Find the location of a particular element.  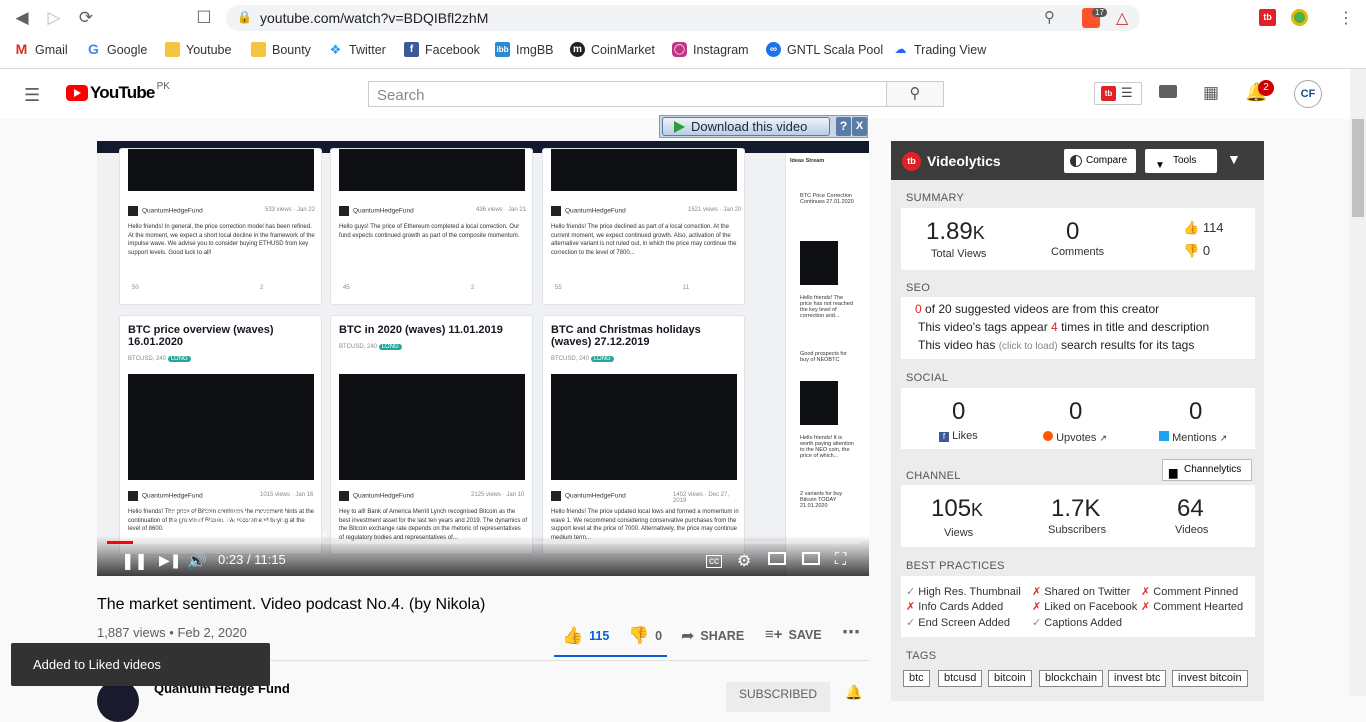

zoom-icon: ⚲ is located at coordinates (1049, 17).